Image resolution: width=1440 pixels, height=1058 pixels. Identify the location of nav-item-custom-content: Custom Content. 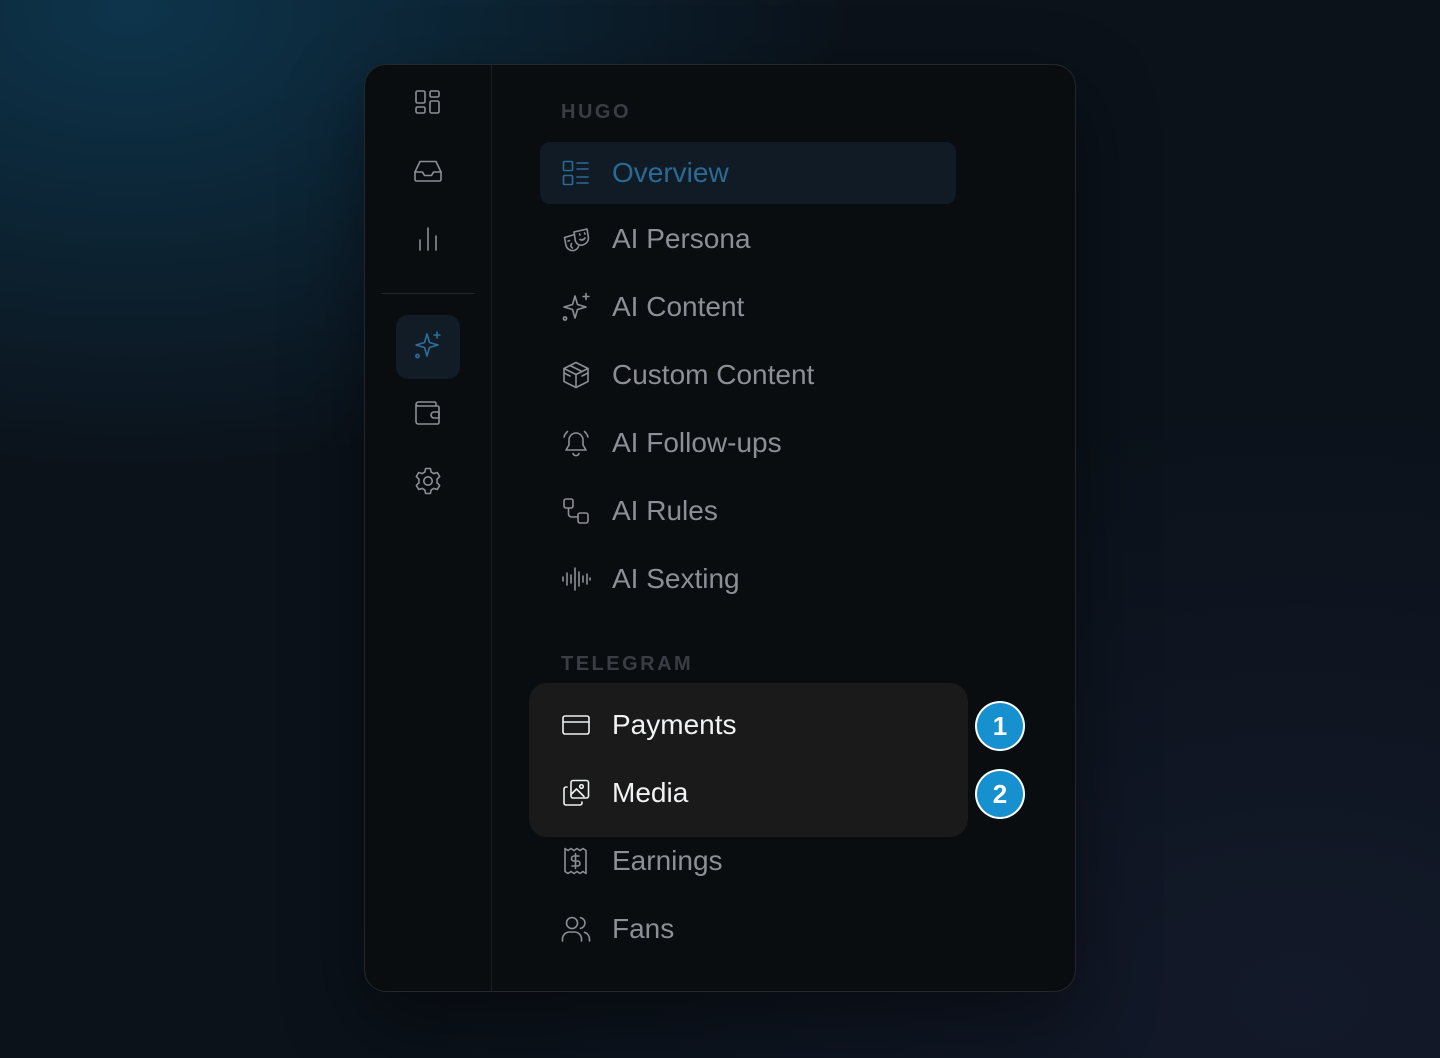
(748, 375).